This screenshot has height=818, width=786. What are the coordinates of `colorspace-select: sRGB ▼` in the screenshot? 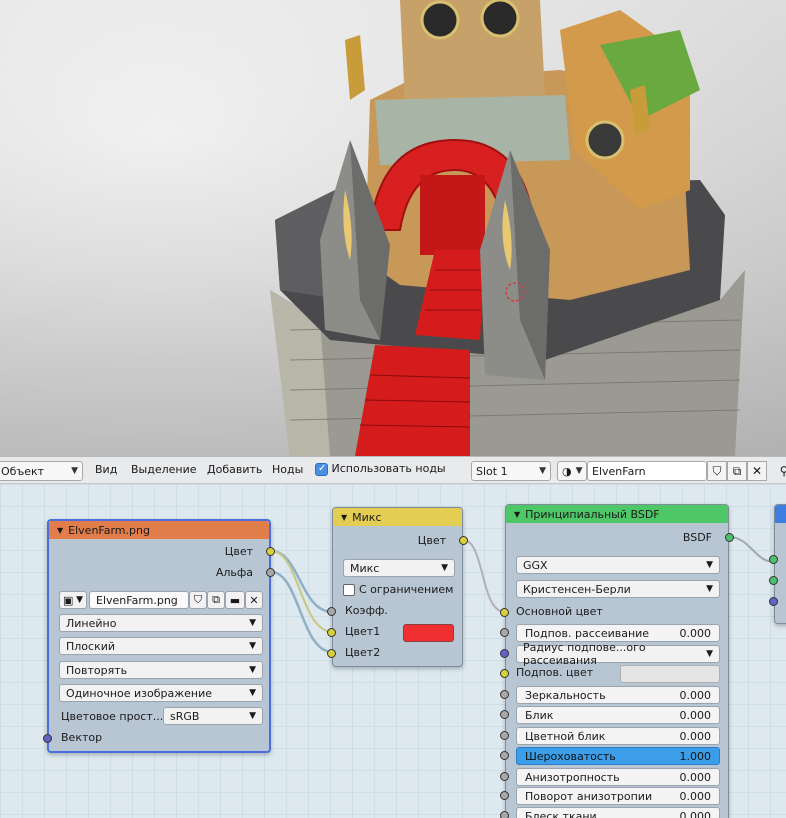 It's located at (213, 716).